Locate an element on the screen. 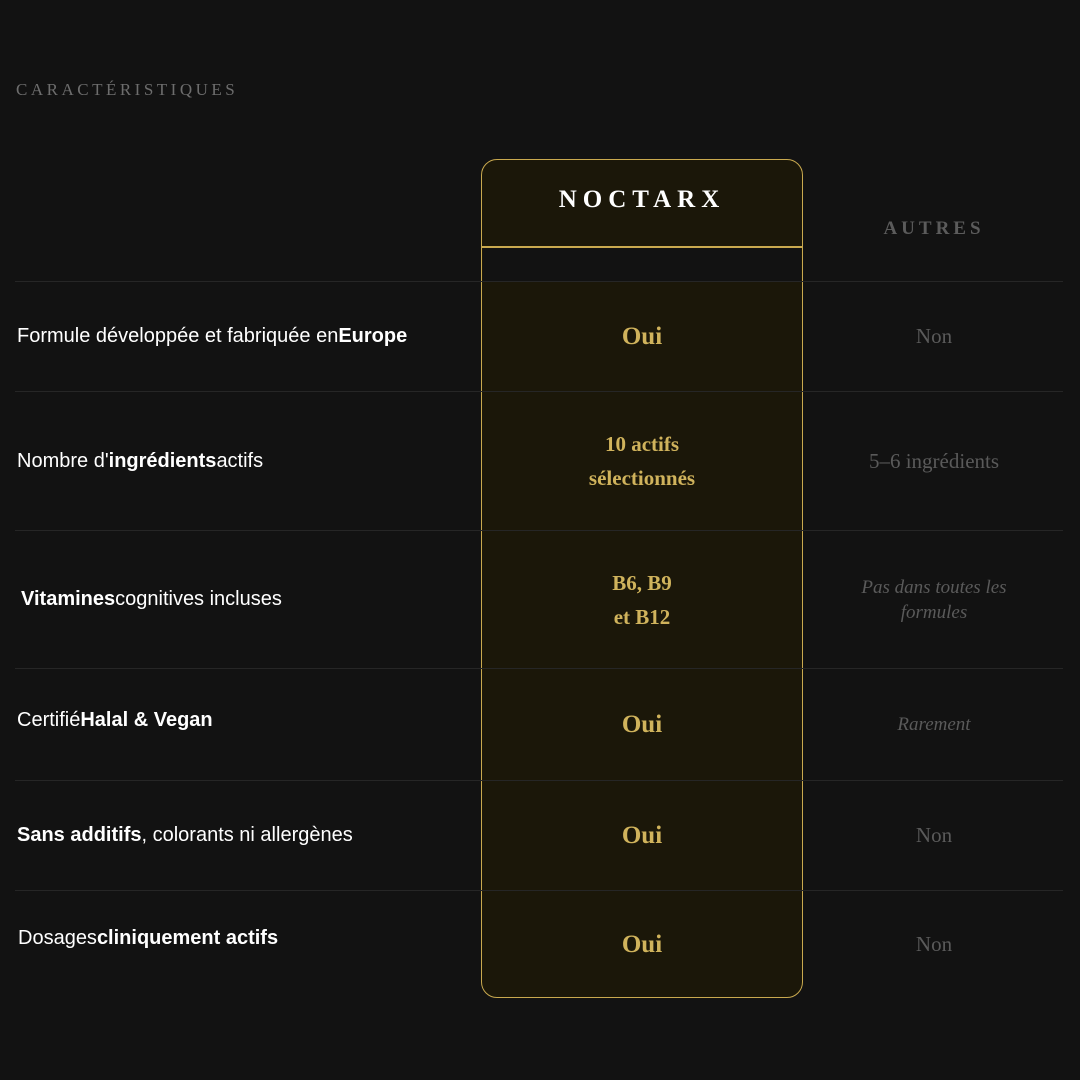 This screenshot has height=1080, width=1080. label-text: Certifié is located at coordinates (49, 720).